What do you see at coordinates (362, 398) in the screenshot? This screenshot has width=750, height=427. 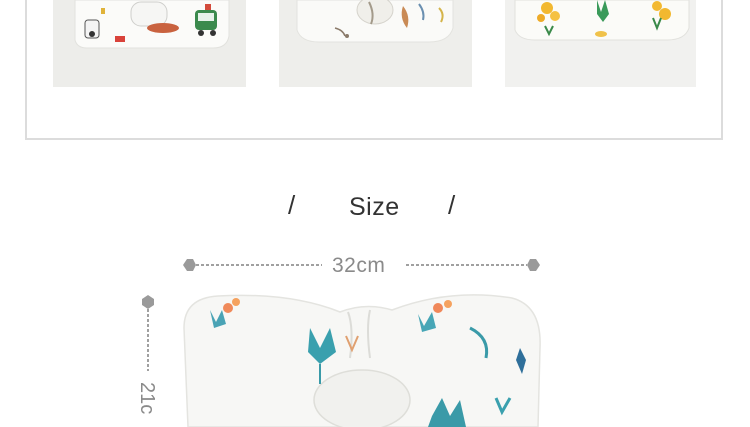 I see `pillow-head-hollow` at bounding box center [362, 398].